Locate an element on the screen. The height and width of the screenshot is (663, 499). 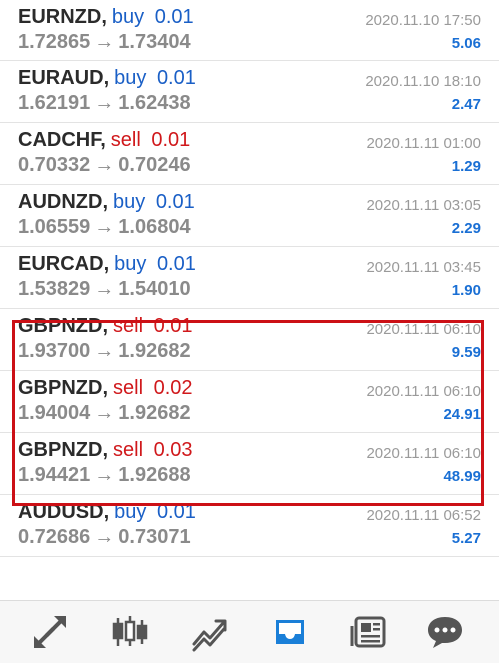
order-profit: 2.47 is located at coordinates (466, 104).